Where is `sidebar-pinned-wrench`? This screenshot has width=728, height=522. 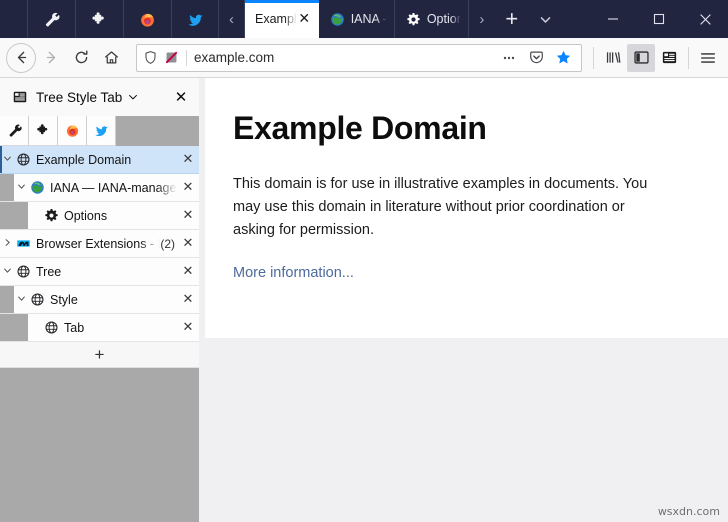 sidebar-pinned-wrench is located at coordinates (14, 131).